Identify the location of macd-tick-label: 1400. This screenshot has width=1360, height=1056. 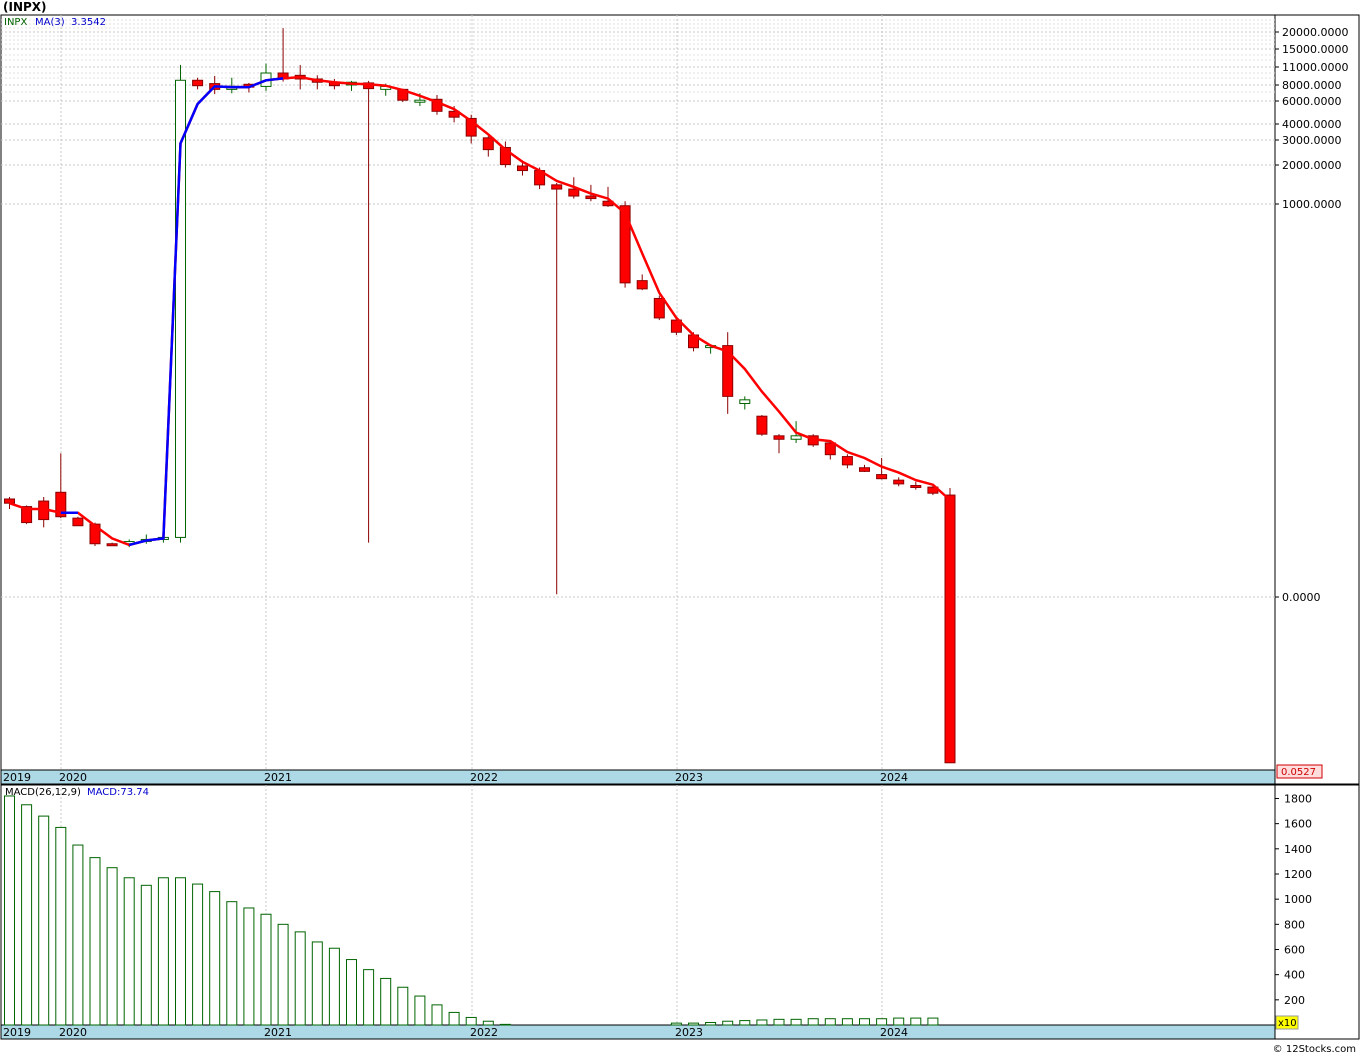
(1298, 849).